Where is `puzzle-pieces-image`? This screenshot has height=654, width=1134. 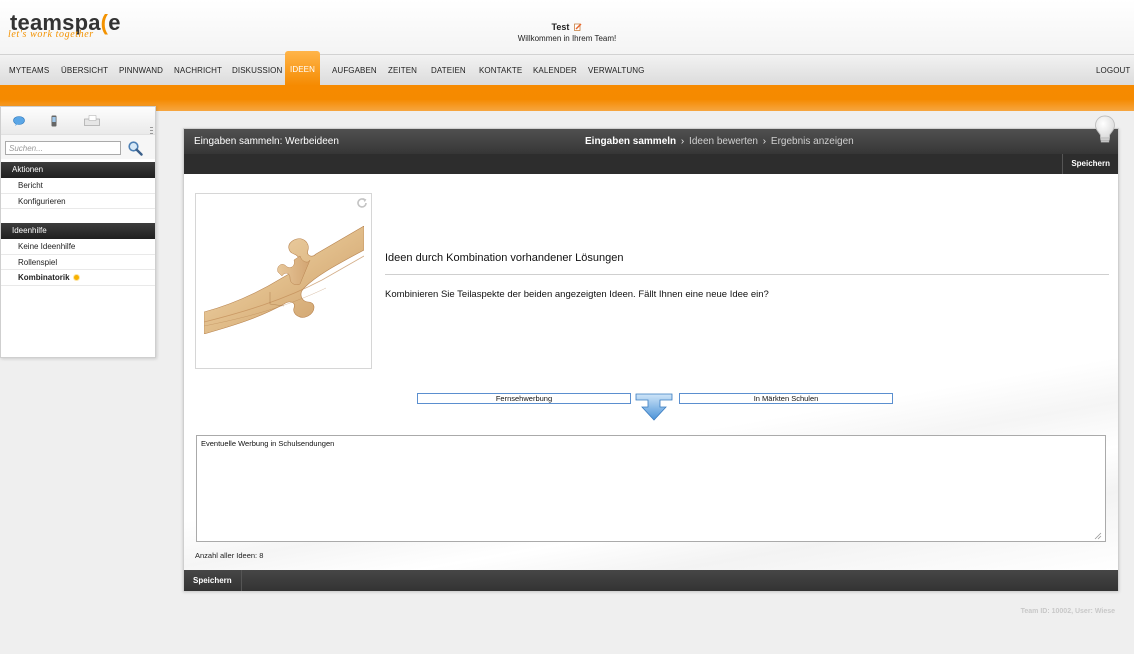
puzzle-pieces-image is located at coordinates (284, 280).